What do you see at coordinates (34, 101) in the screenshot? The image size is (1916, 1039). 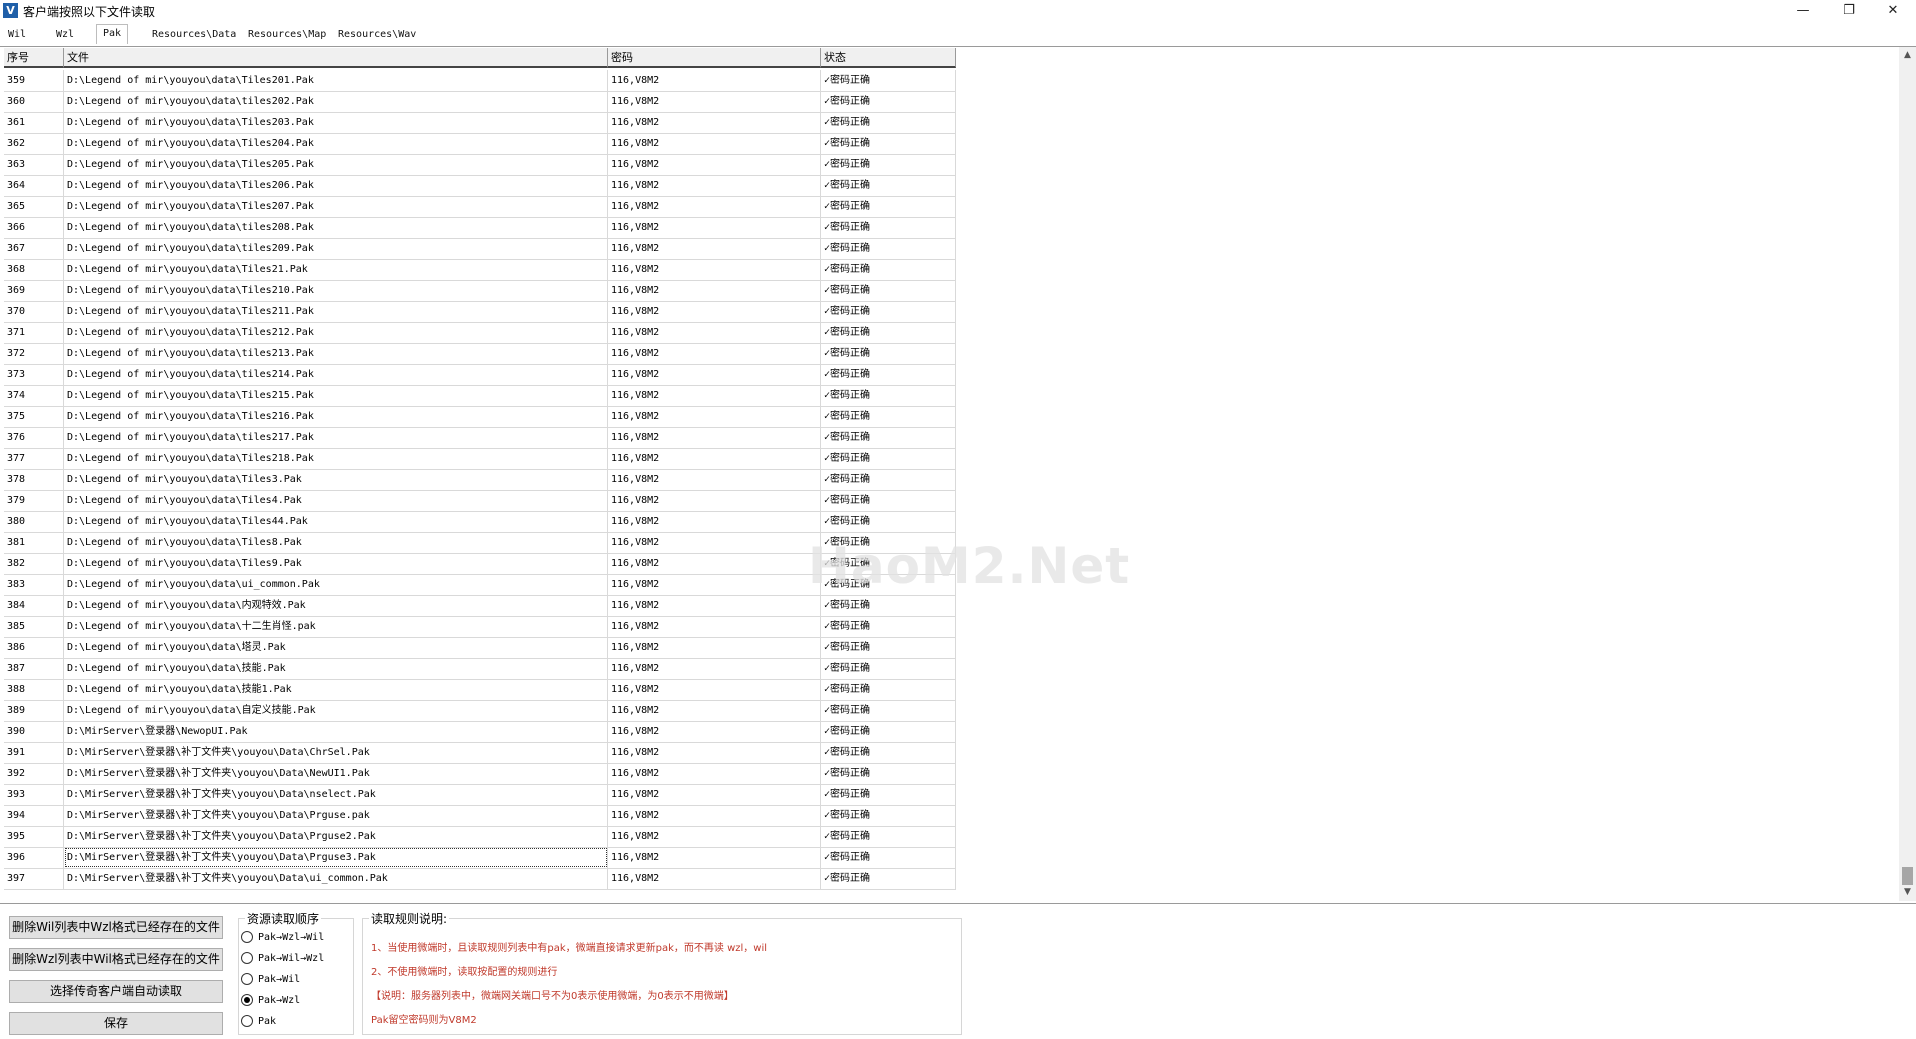 I see `cell-index: 360` at bounding box center [34, 101].